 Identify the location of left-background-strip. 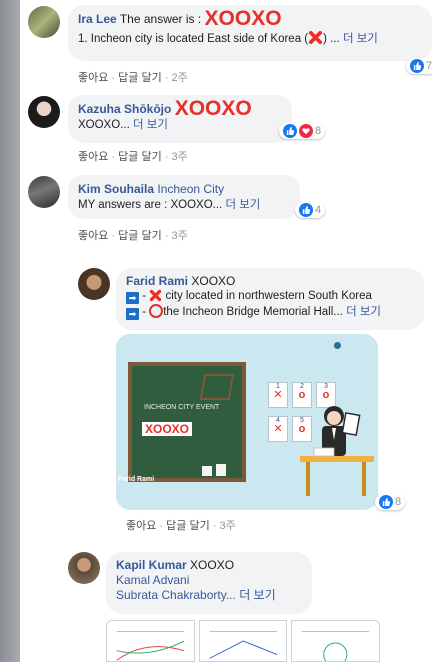
(10, 331).